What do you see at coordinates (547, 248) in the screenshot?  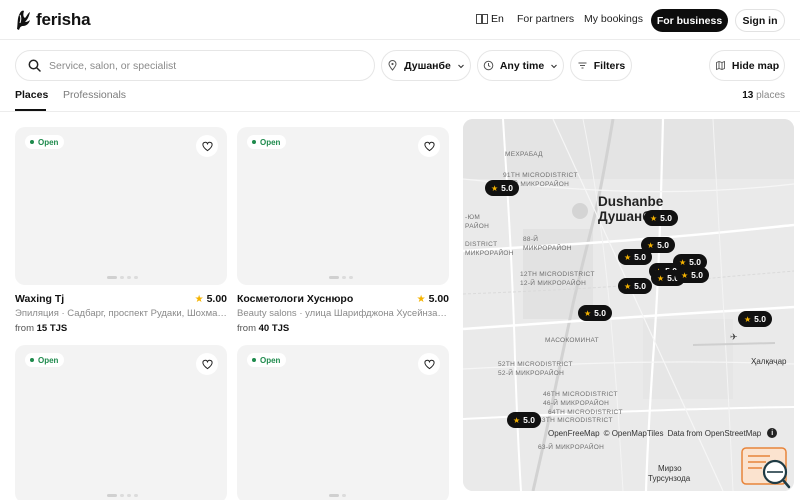 I see `map-district-label: МИКРОРАЙОН` at bounding box center [547, 248].